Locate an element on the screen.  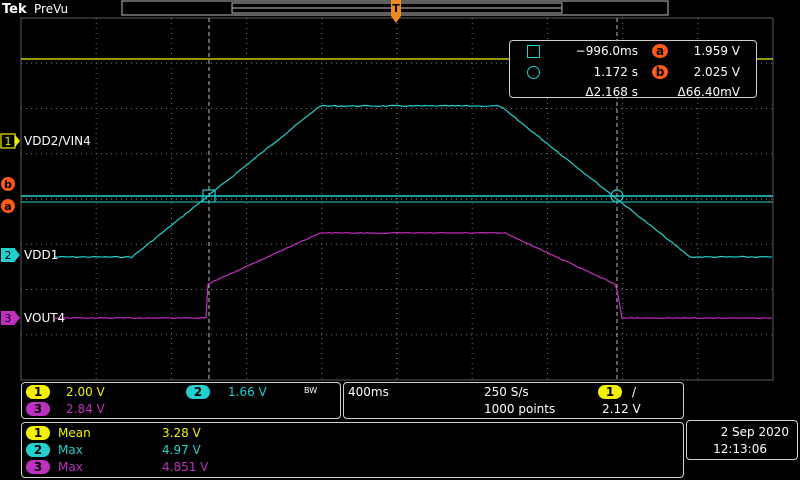
measurement-type: Mean is located at coordinates (74, 433).